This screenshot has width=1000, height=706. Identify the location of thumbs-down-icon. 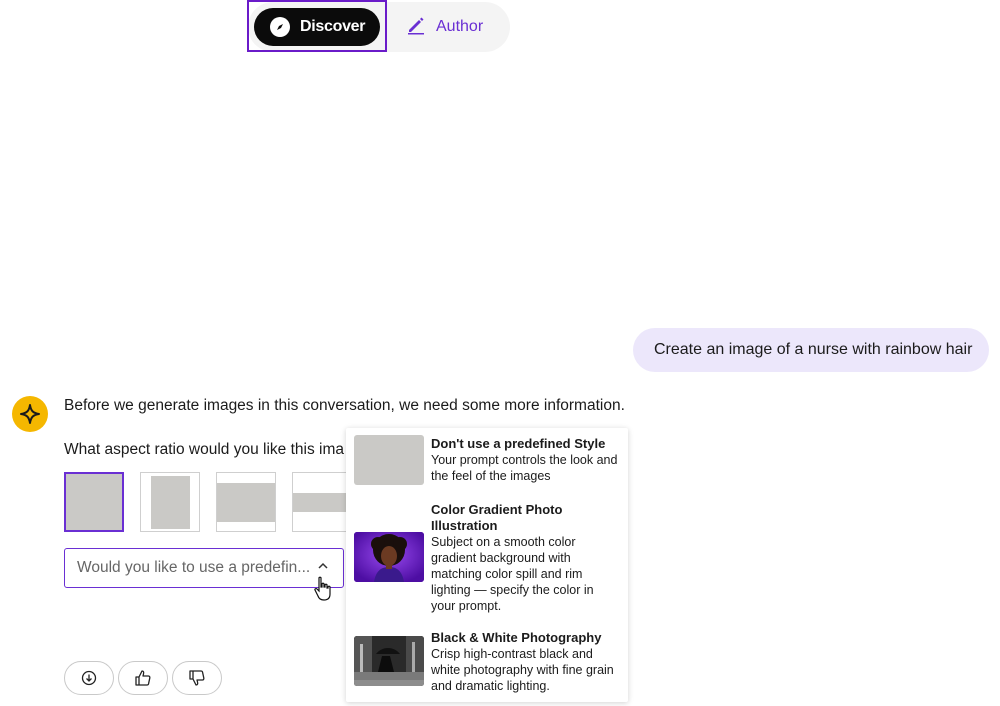
(197, 678).